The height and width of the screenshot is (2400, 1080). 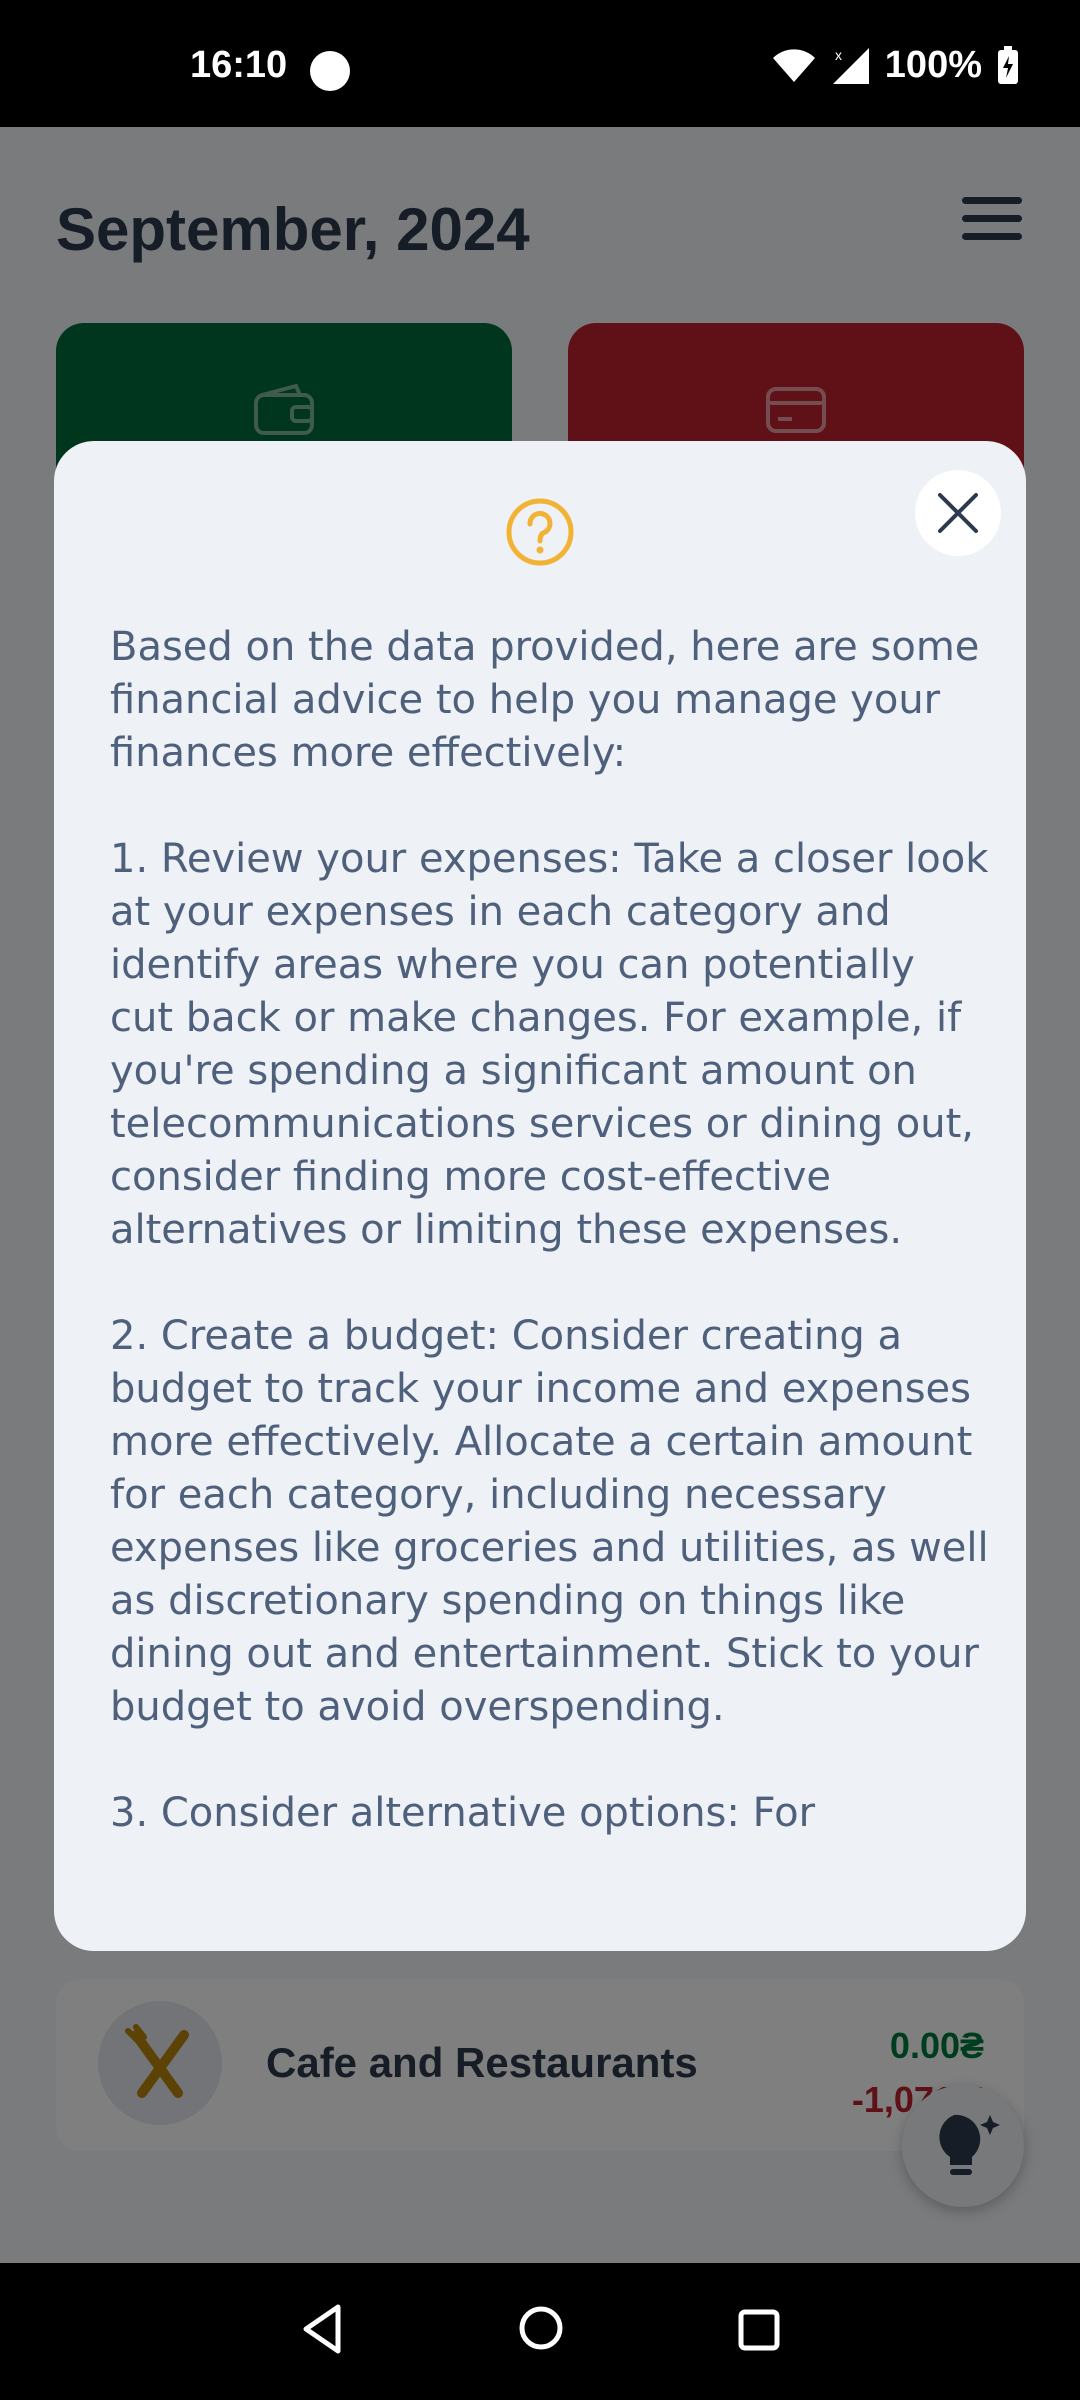 What do you see at coordinates (541, 2328) in the screenshot?
I see `home-icon` at bounding box center [541, 2328].